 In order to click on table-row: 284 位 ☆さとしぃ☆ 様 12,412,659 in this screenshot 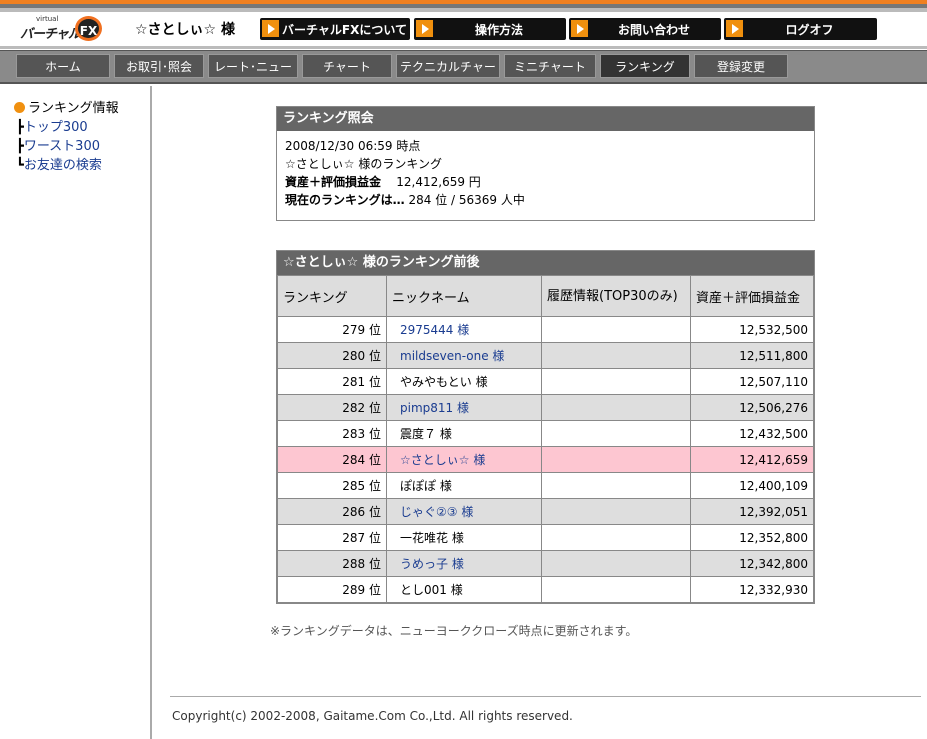, I will do `click(545, 459)`.